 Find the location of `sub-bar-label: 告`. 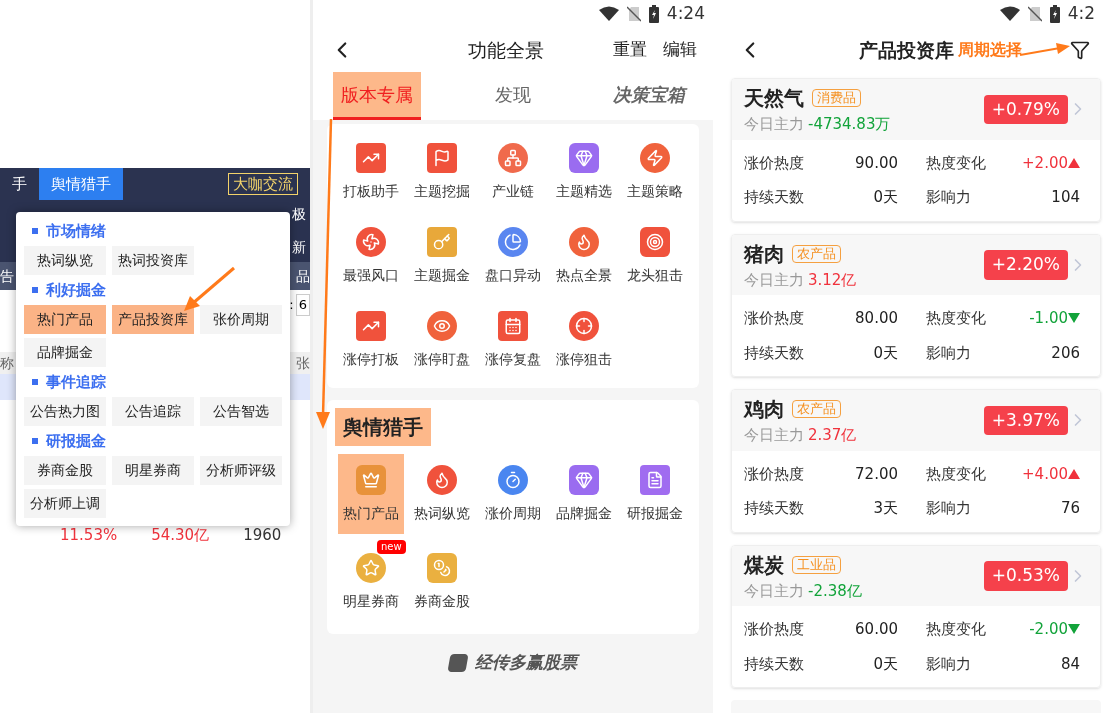

sub-bar-label: 告 is located at coordinates (7, 276).